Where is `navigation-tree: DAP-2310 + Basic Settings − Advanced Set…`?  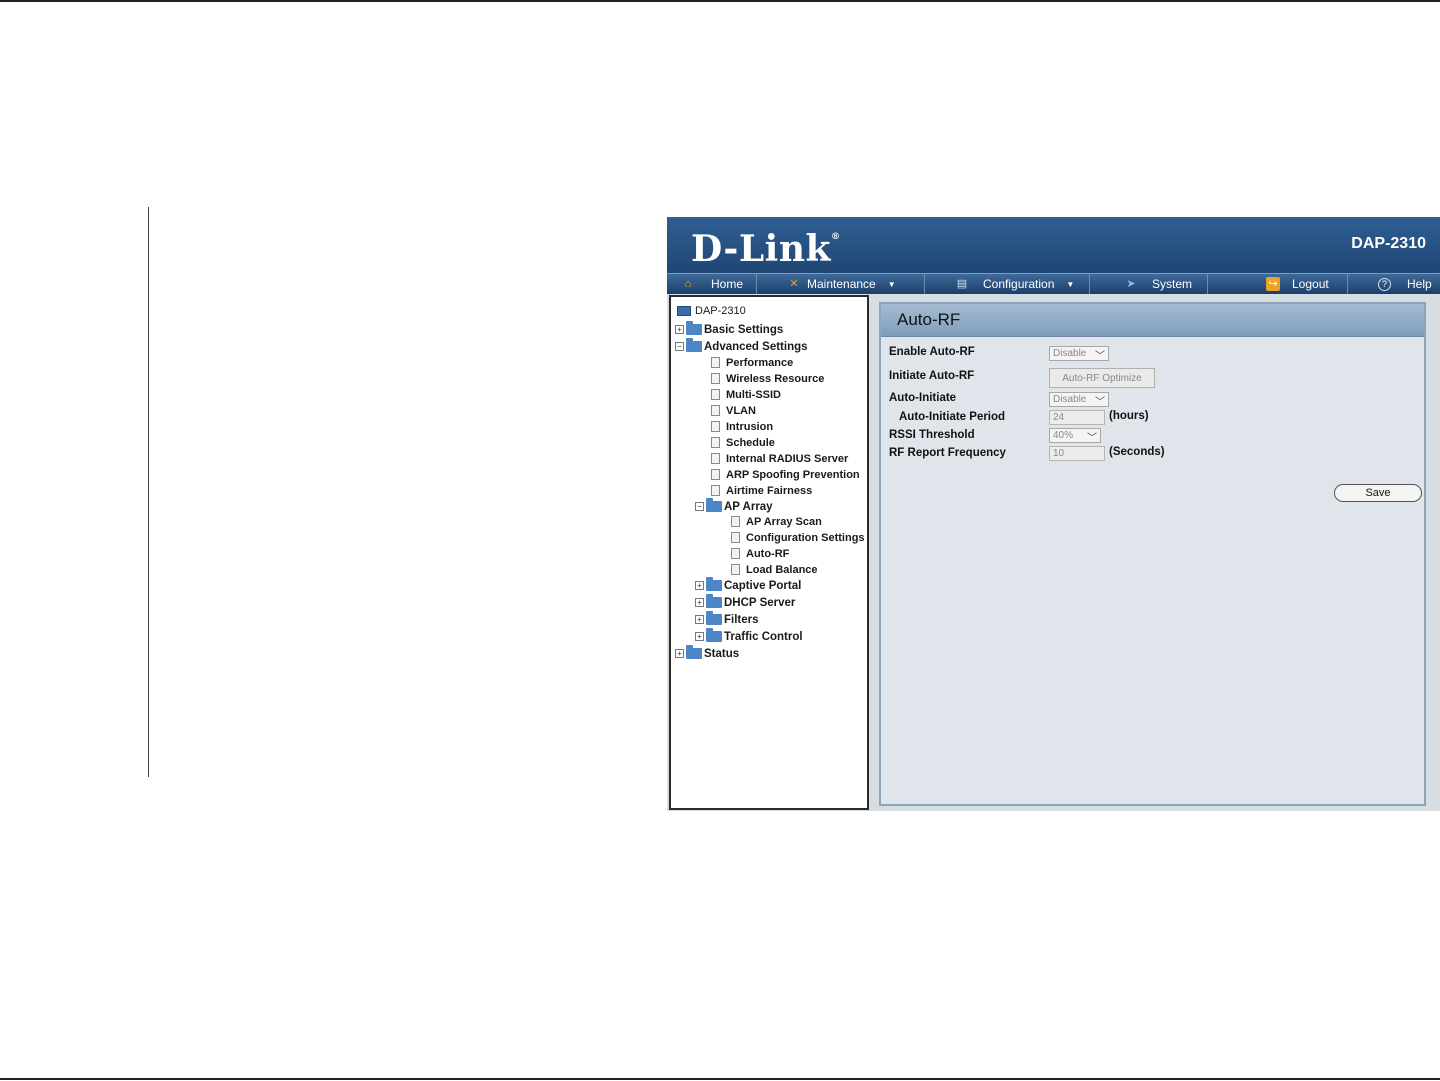
navigation-tree: DAP-2310 + Basic Settings − Advanced Set… is located at coordinates (769, 552).